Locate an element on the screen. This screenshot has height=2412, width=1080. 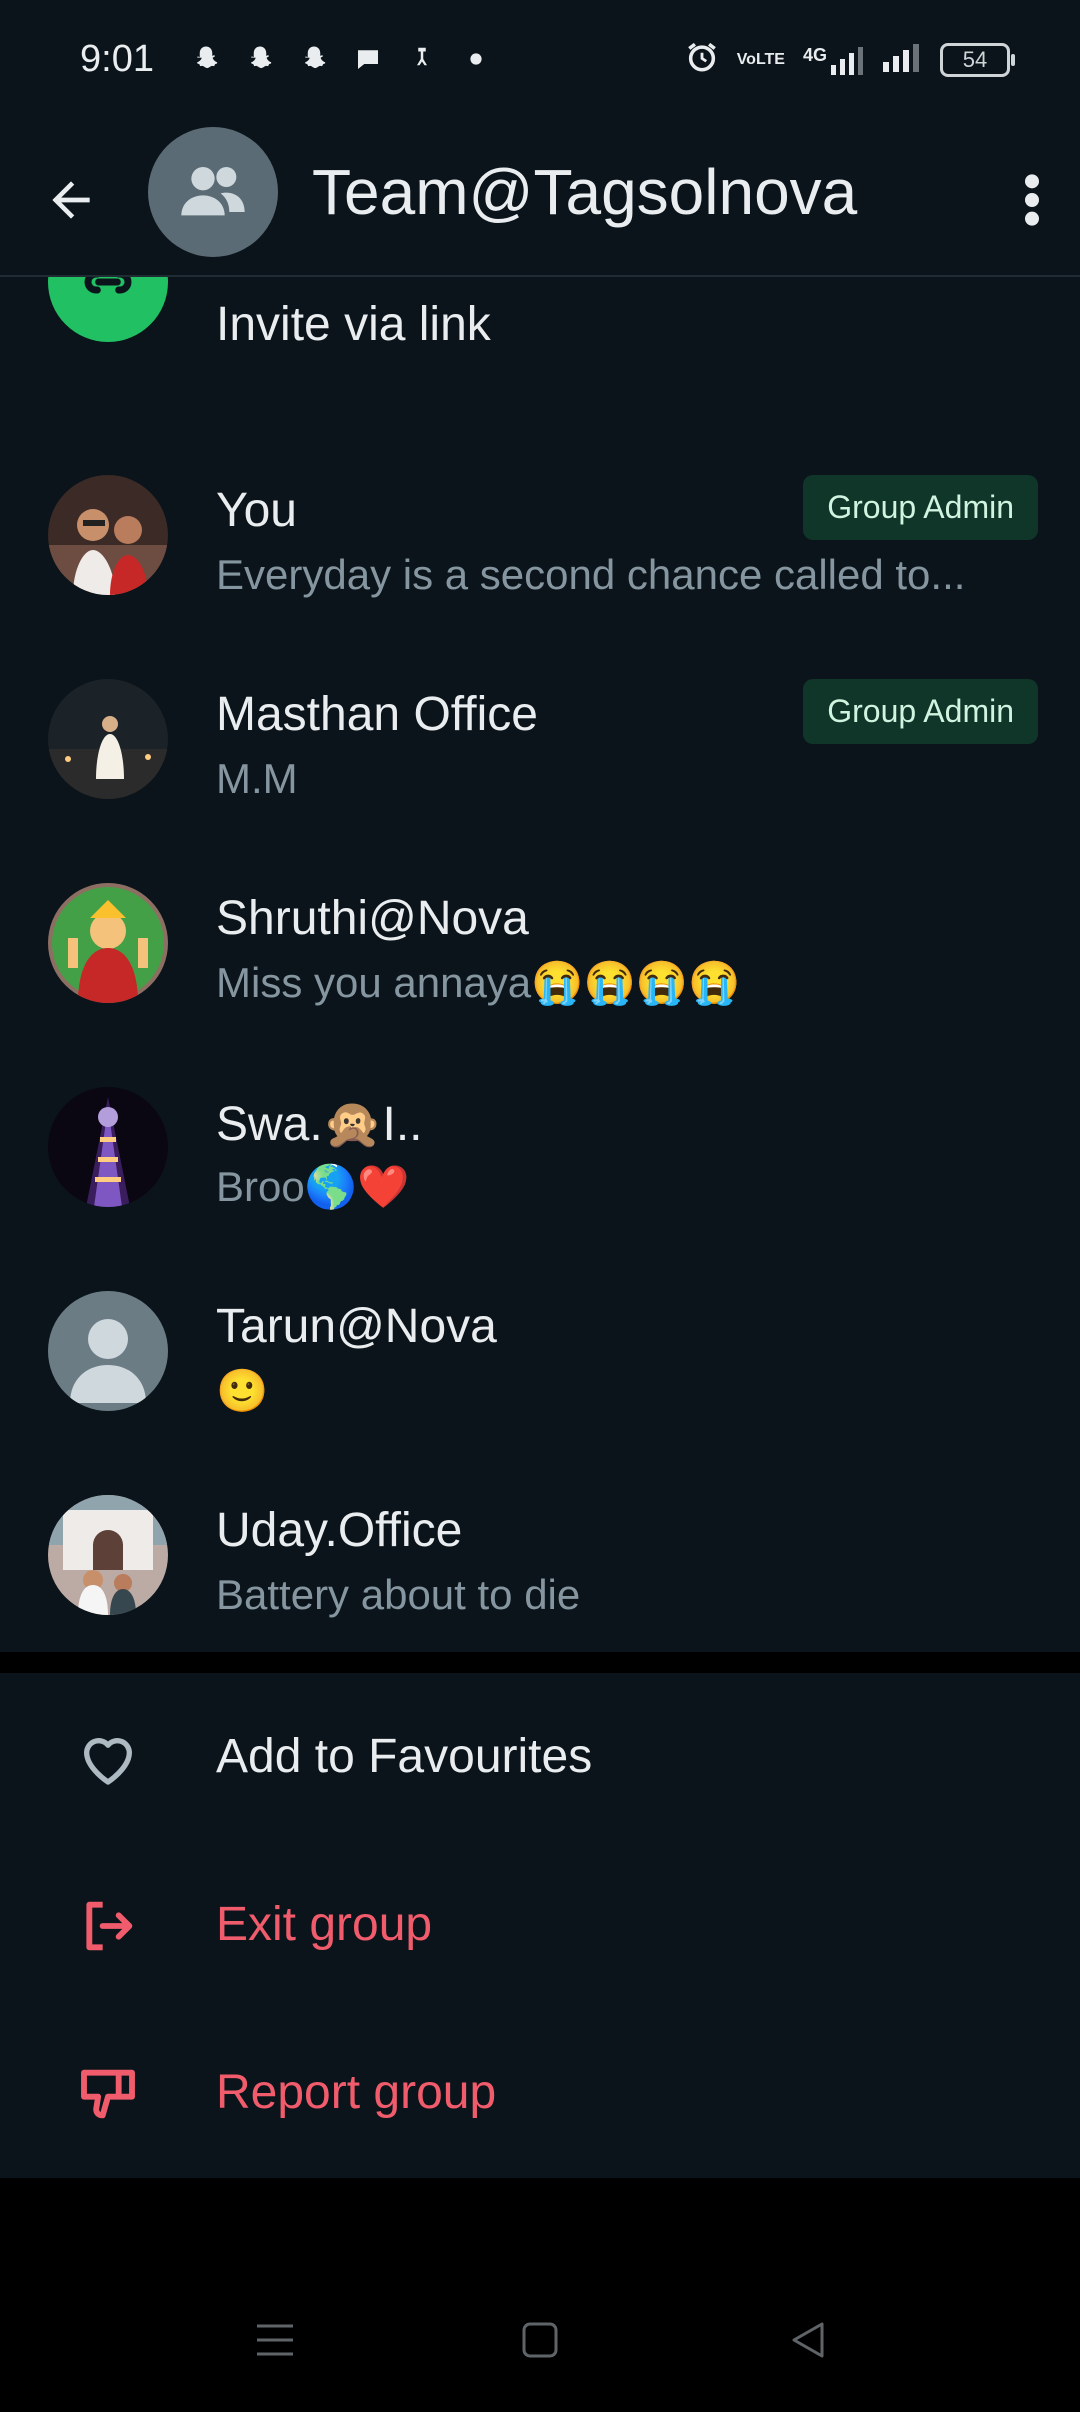
member-about: Miss you annaya😭😭😭😭 is located at coordinates (478, 982).